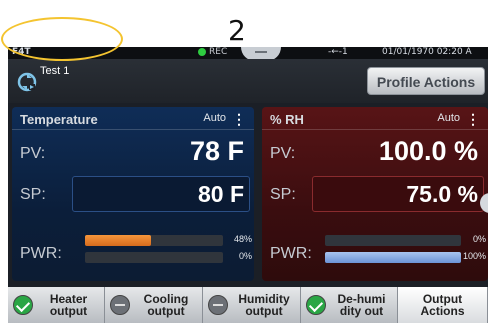 This screenshot has width=488, height=323. I want to click on output-actions-label: Output Actions, so click(442, 305).